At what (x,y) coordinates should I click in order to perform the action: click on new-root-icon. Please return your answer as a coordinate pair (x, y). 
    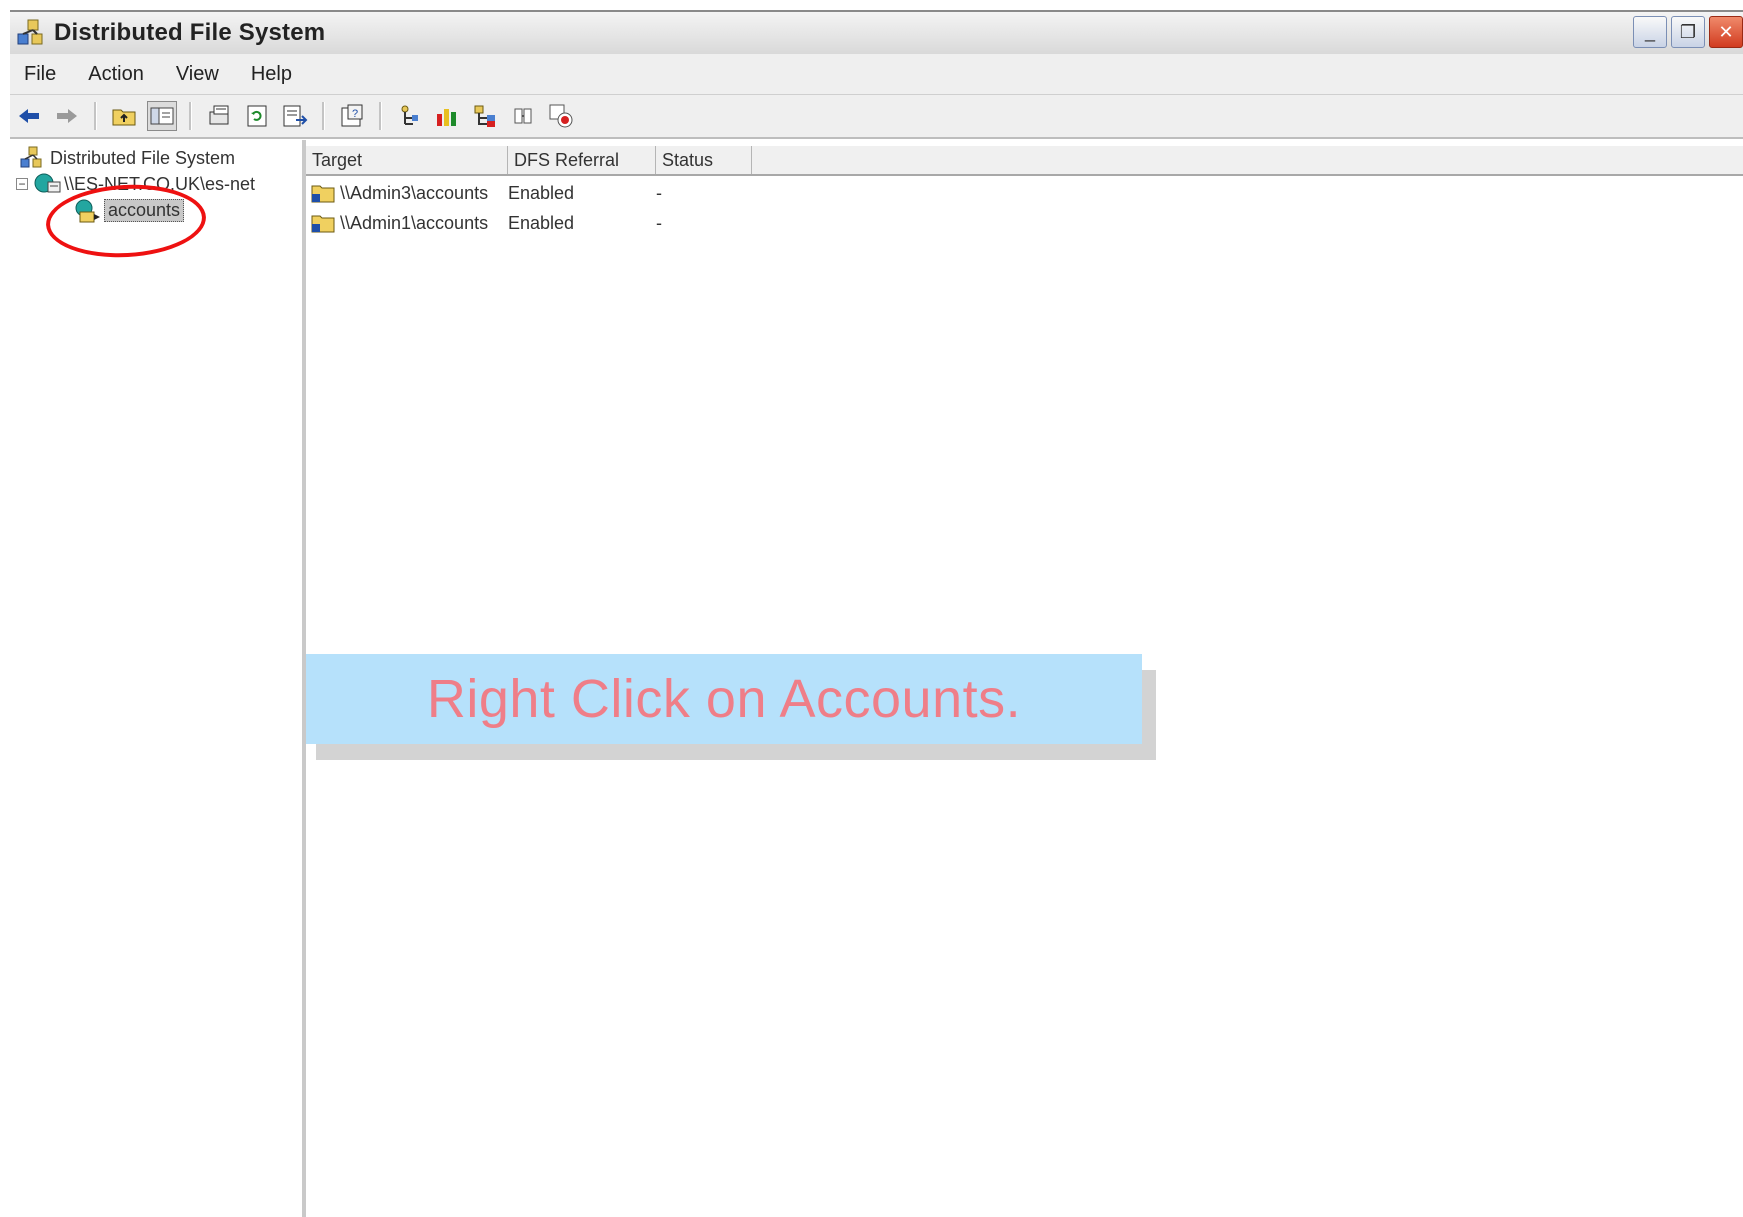
    Looking at the image, I should click on (409, 115).